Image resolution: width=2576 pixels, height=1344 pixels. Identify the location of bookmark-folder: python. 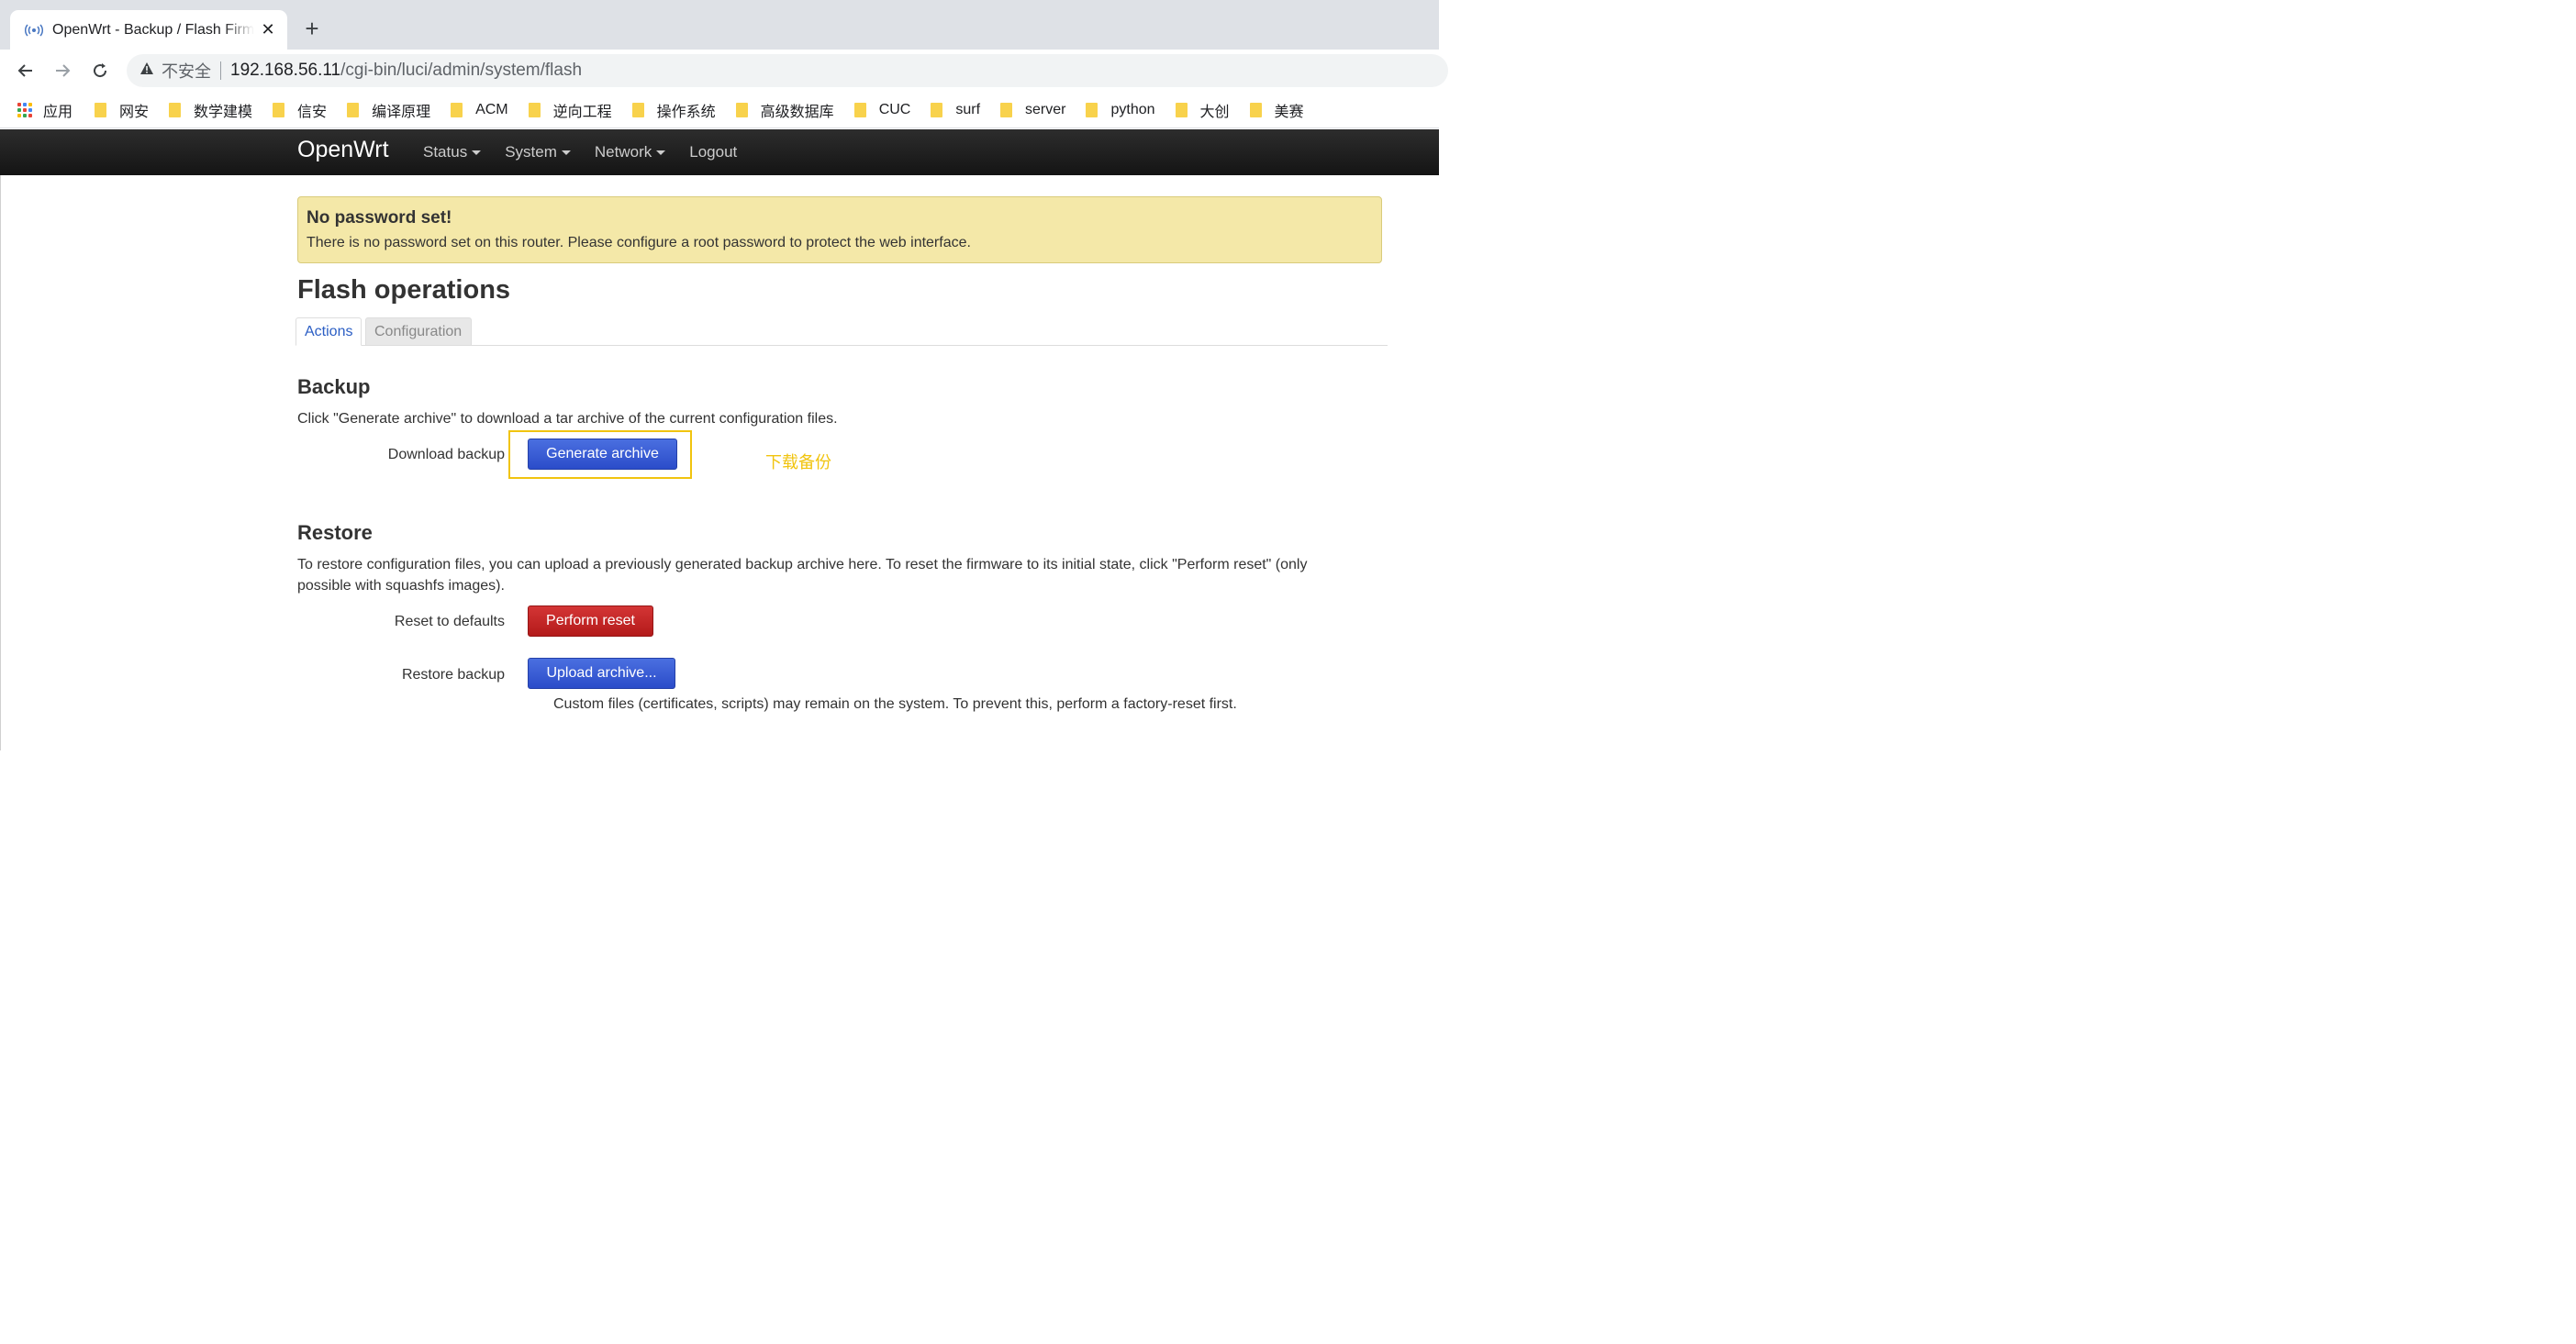
(1120, 109).